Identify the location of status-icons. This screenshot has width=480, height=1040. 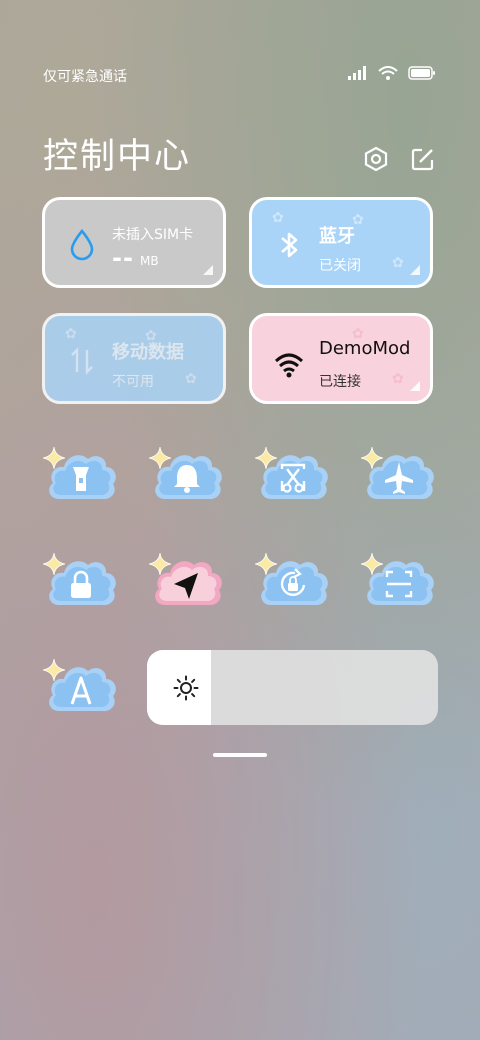
(392, 73).